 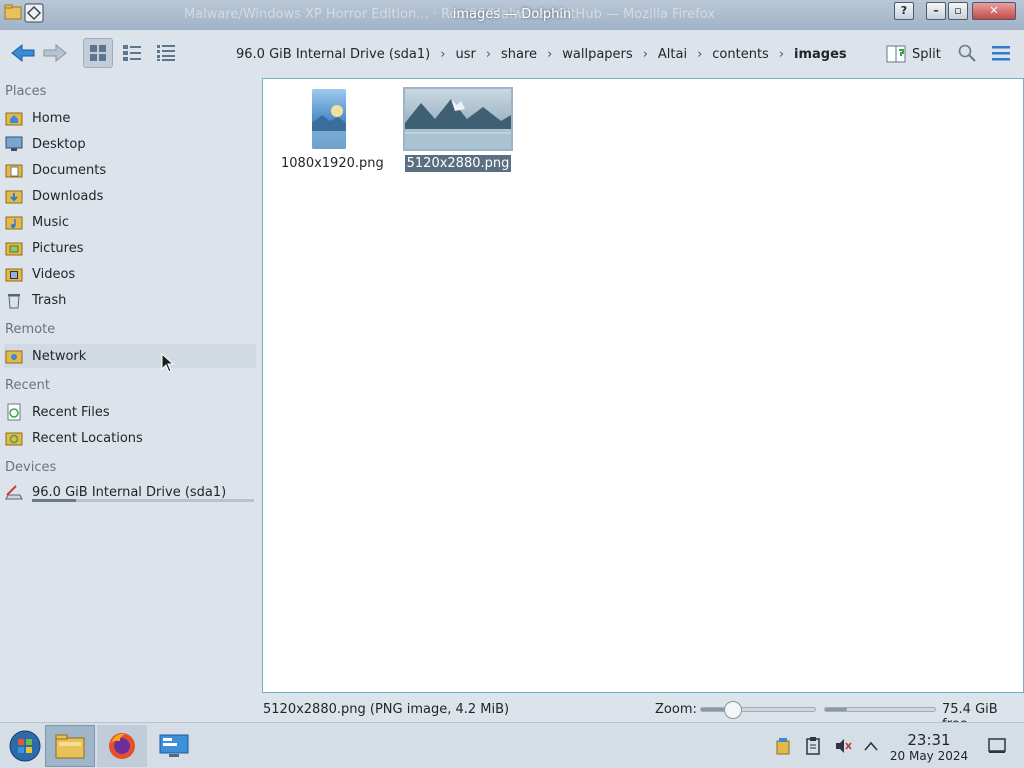 What do you see at coordinates (14, 492) in the screenshot?
I see `drive-icon` at bounding box center [14, 492].